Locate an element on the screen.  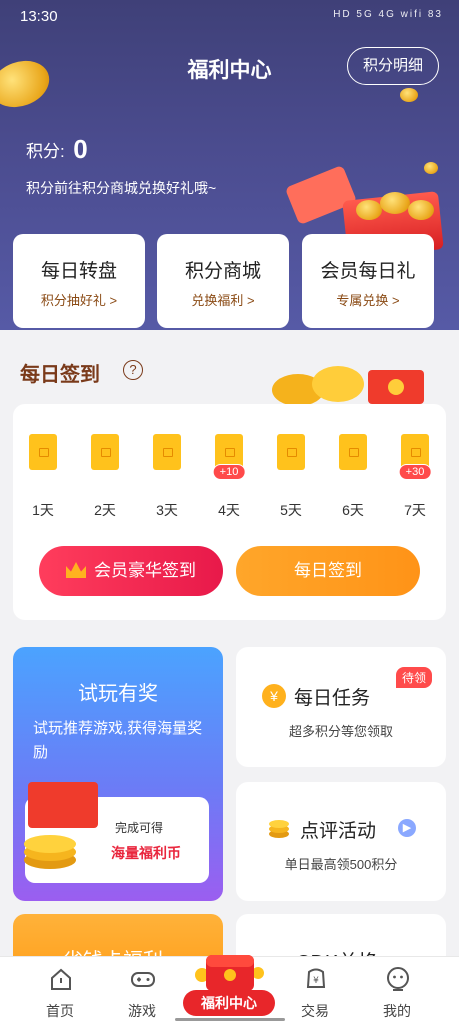
yen-coin-icon: ¥ is located at coordinates (274, 696).